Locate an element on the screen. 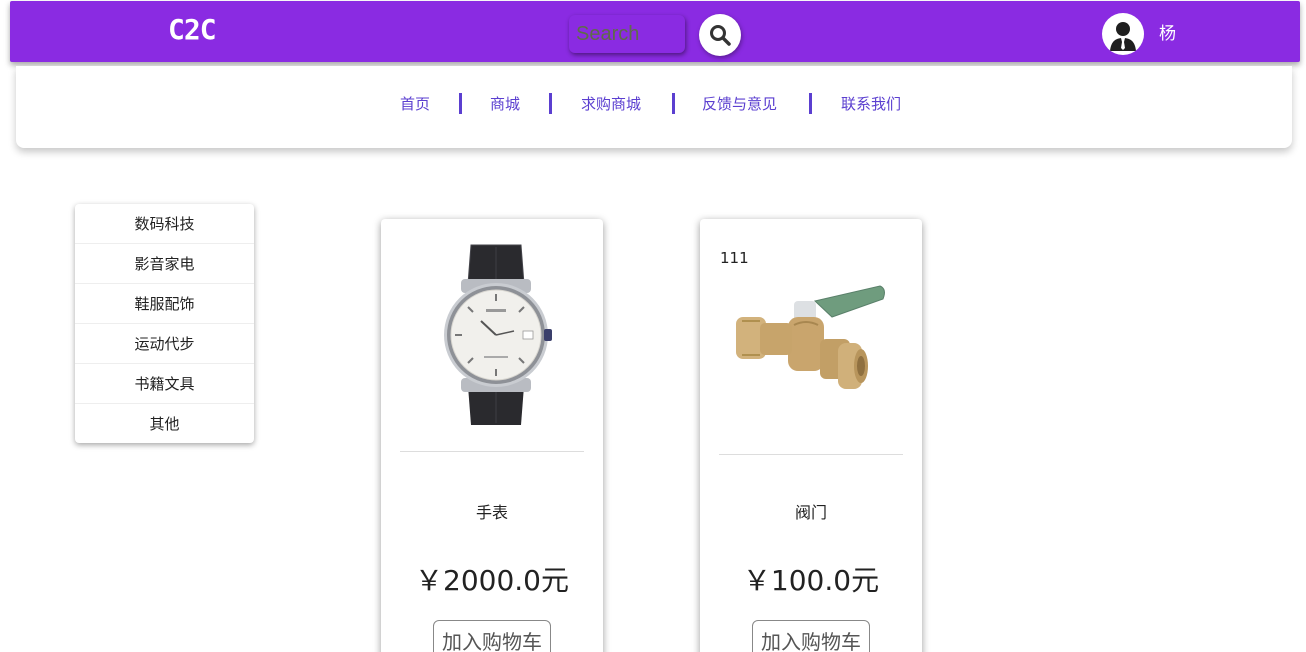 The image size is (1306, 652). product-card: 111 阀门 ￥100.0元 加入购物车 is located at coordinates (811, 435).